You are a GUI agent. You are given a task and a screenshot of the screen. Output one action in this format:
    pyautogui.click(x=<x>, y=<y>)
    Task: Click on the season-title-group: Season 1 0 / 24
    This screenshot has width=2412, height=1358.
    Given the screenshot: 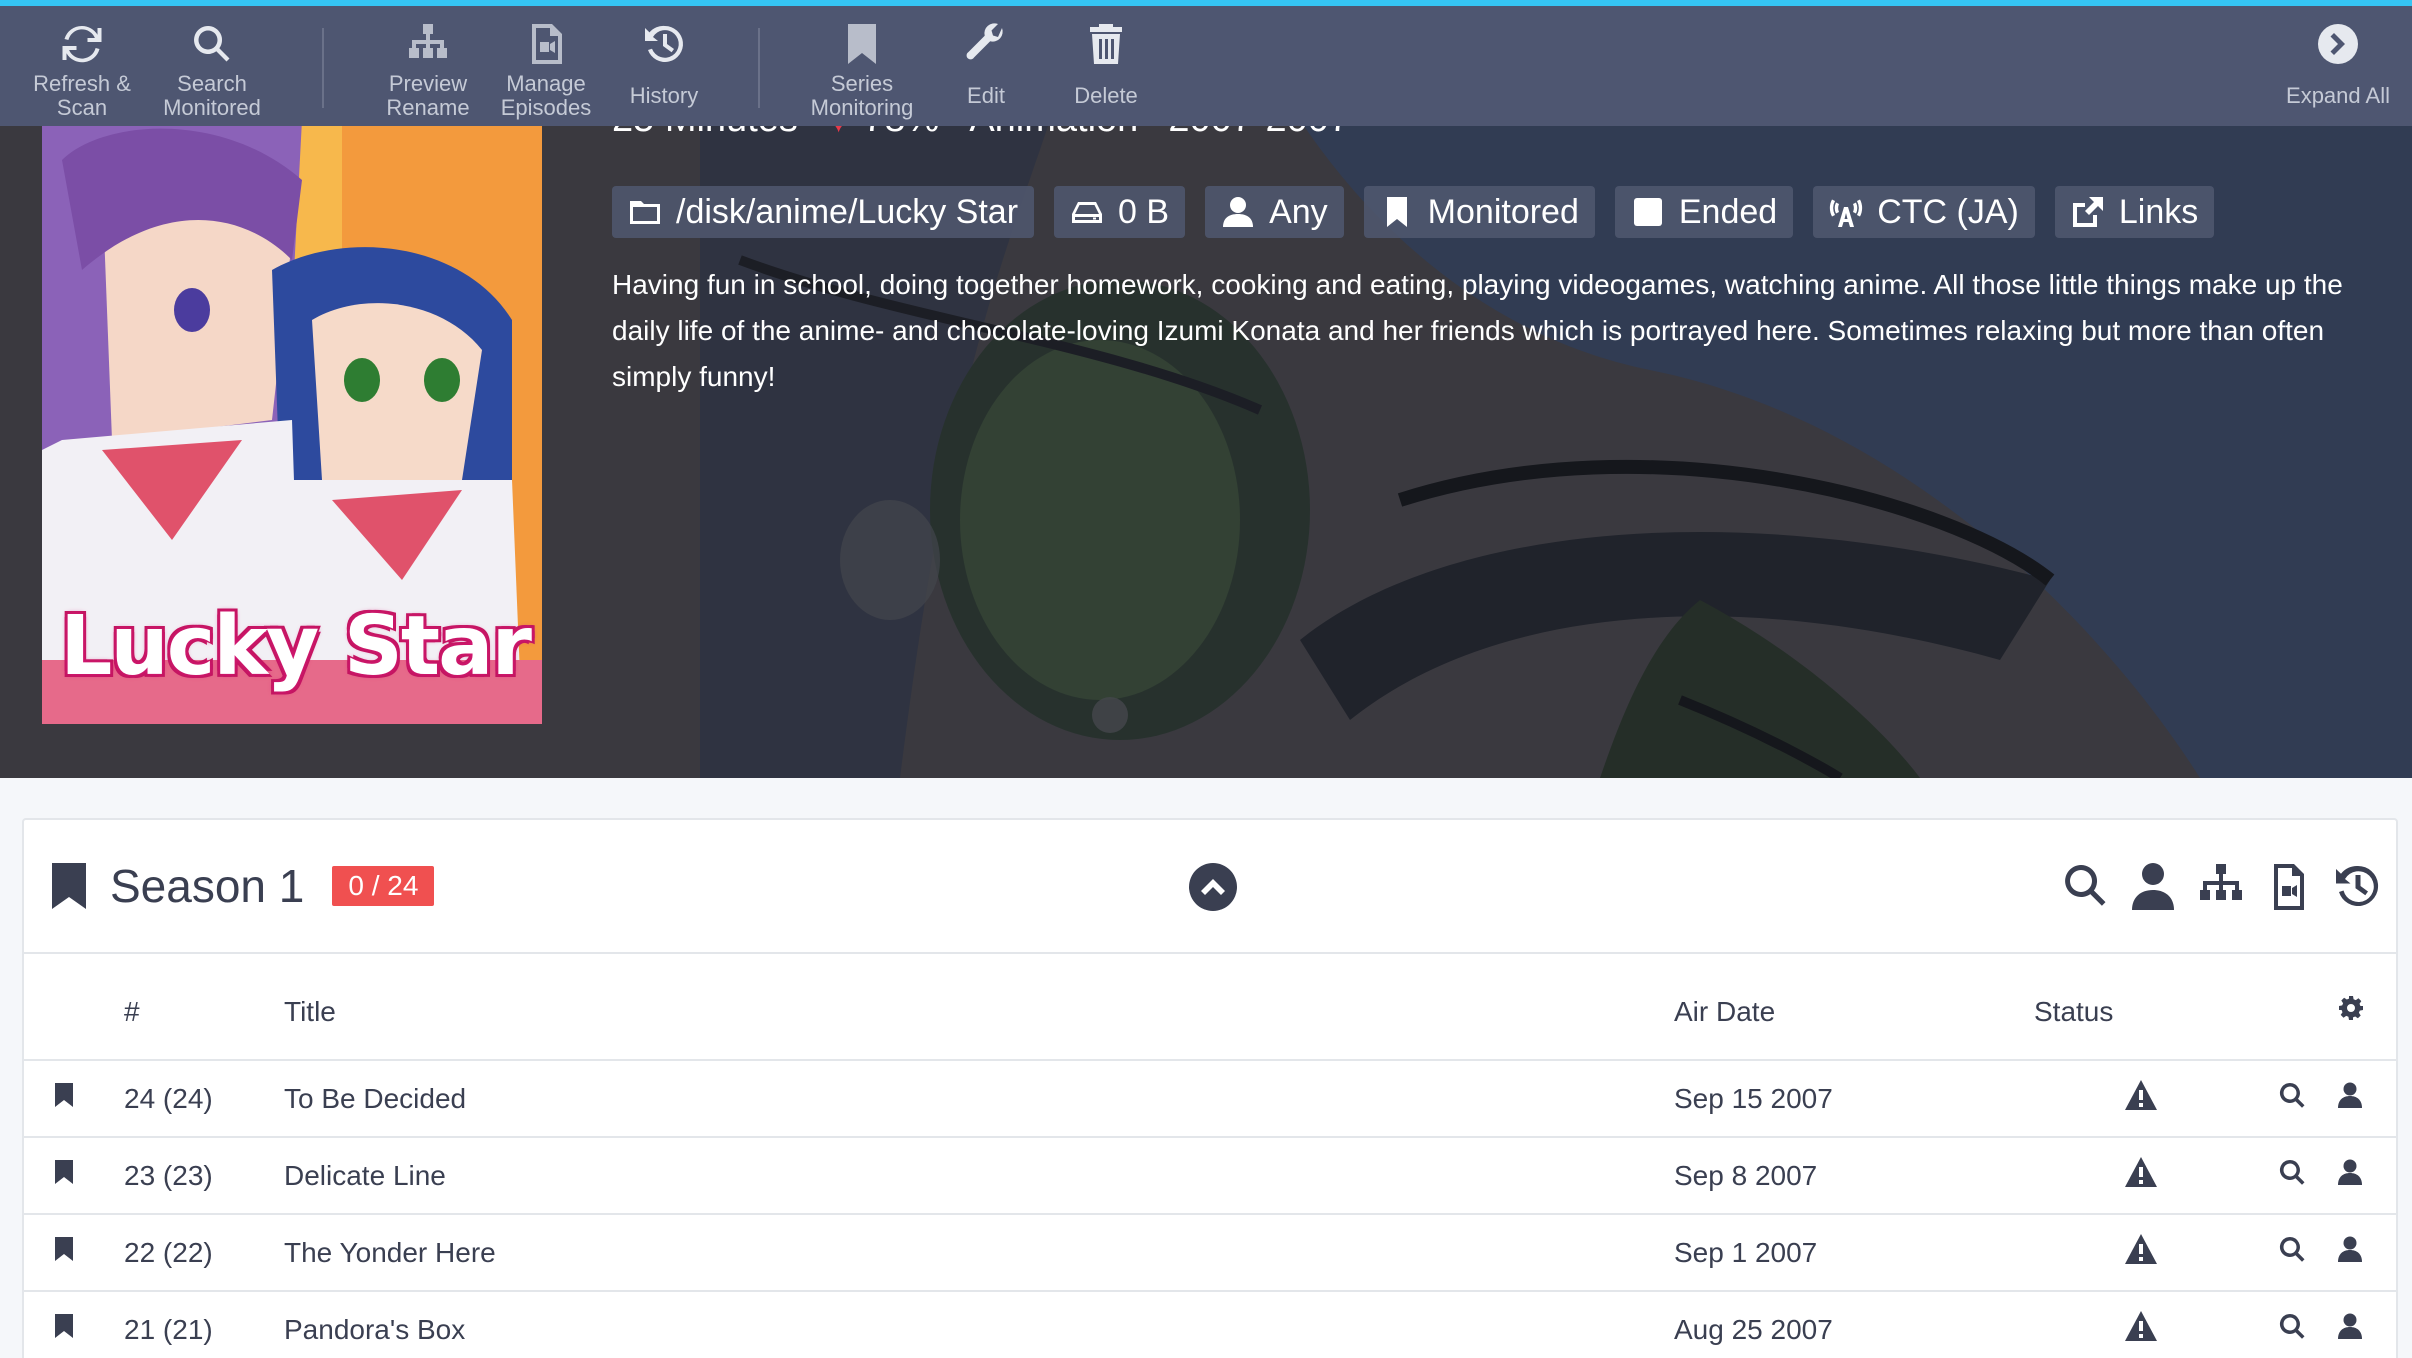 What is the action you would take?
    pyautogui.click(x=242, y=886)
    